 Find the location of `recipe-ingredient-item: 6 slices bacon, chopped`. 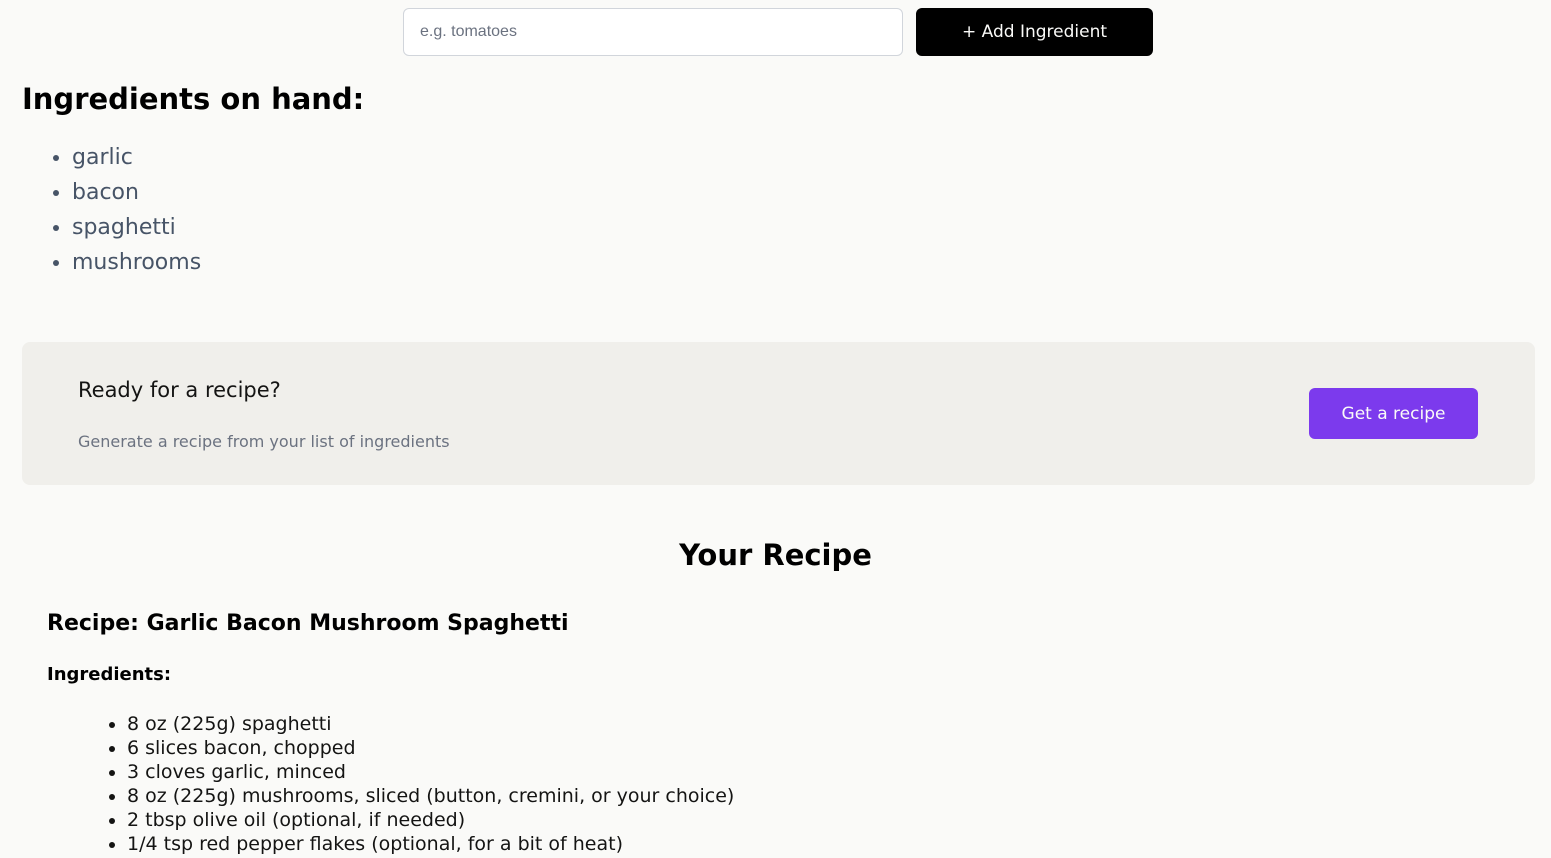

recipe-ingredient-item: 6 slices bacon, chopped is located at coordinates (817, 748).